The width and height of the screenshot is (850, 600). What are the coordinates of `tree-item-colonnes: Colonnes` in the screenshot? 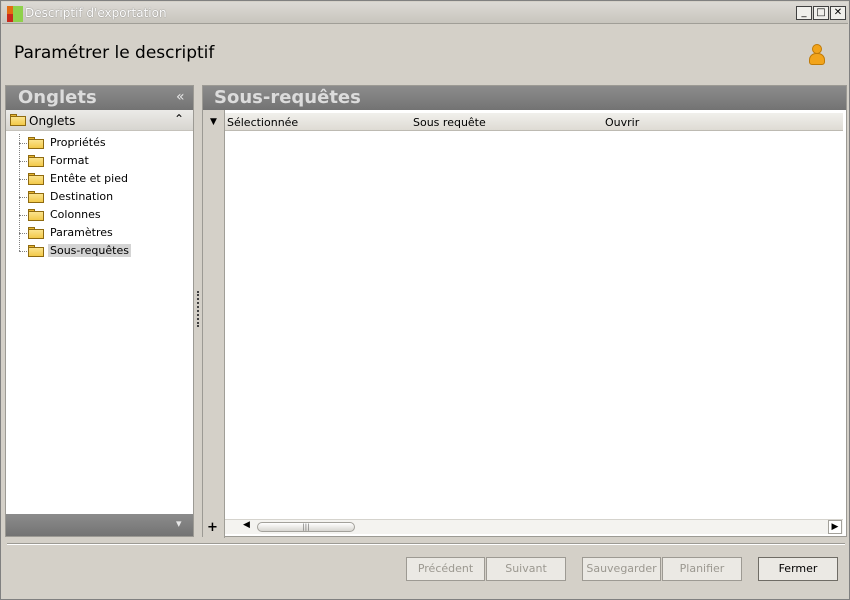 It's located at (101, 215).